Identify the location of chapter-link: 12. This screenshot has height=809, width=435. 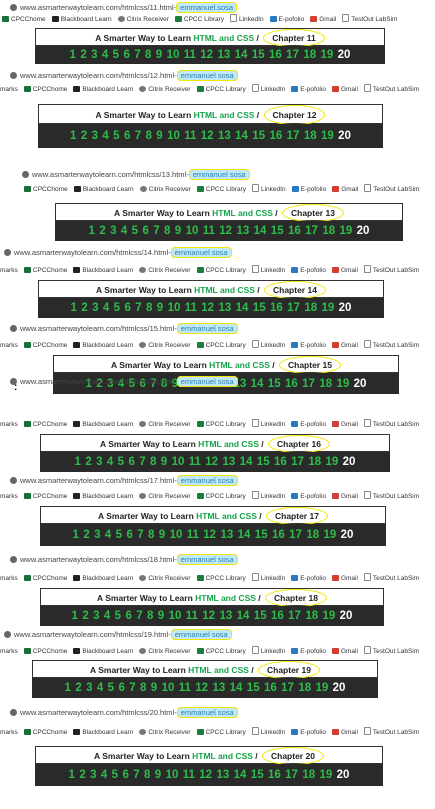
(201, 688).